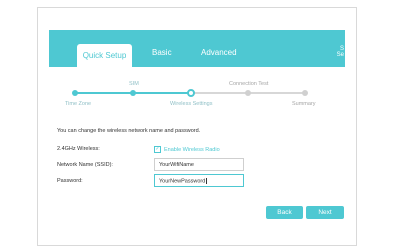 This screenshot has width=397, height=252. What do you see at coordinates (248, 93) in the screenshot?
I see `step-dot-connection-test` at bounding box center [248, 93].